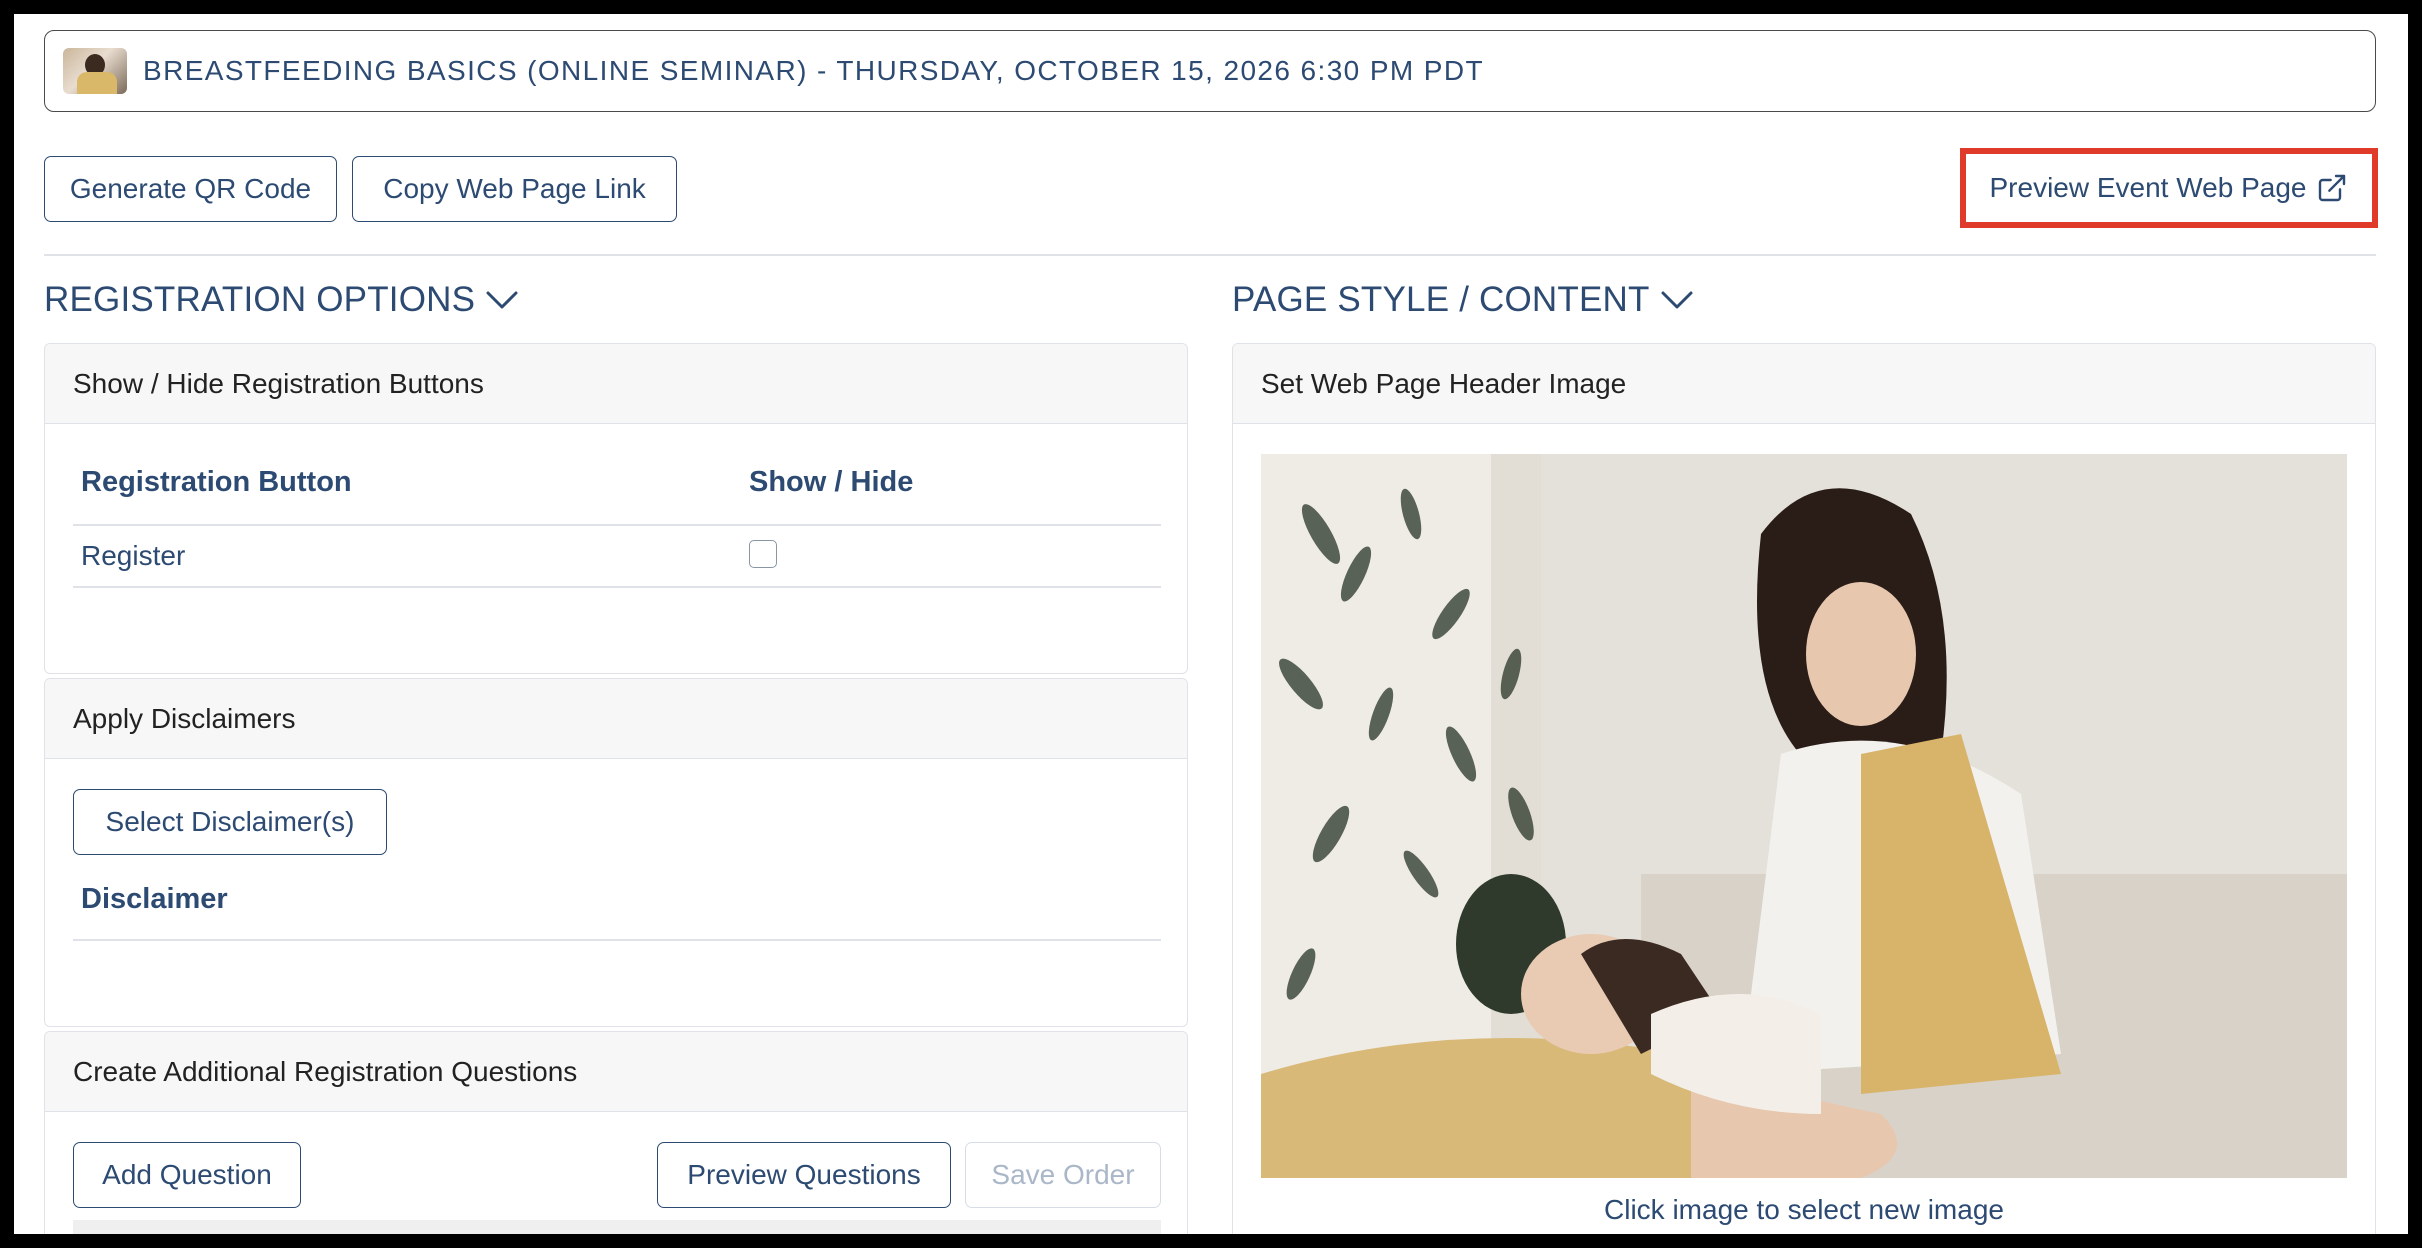 This screenshot has width=2422, height=1248. What do you see at coordinates (617, 1227) in the screenshot?
I see `questions-table-header` at bounding box center [617, 1227].